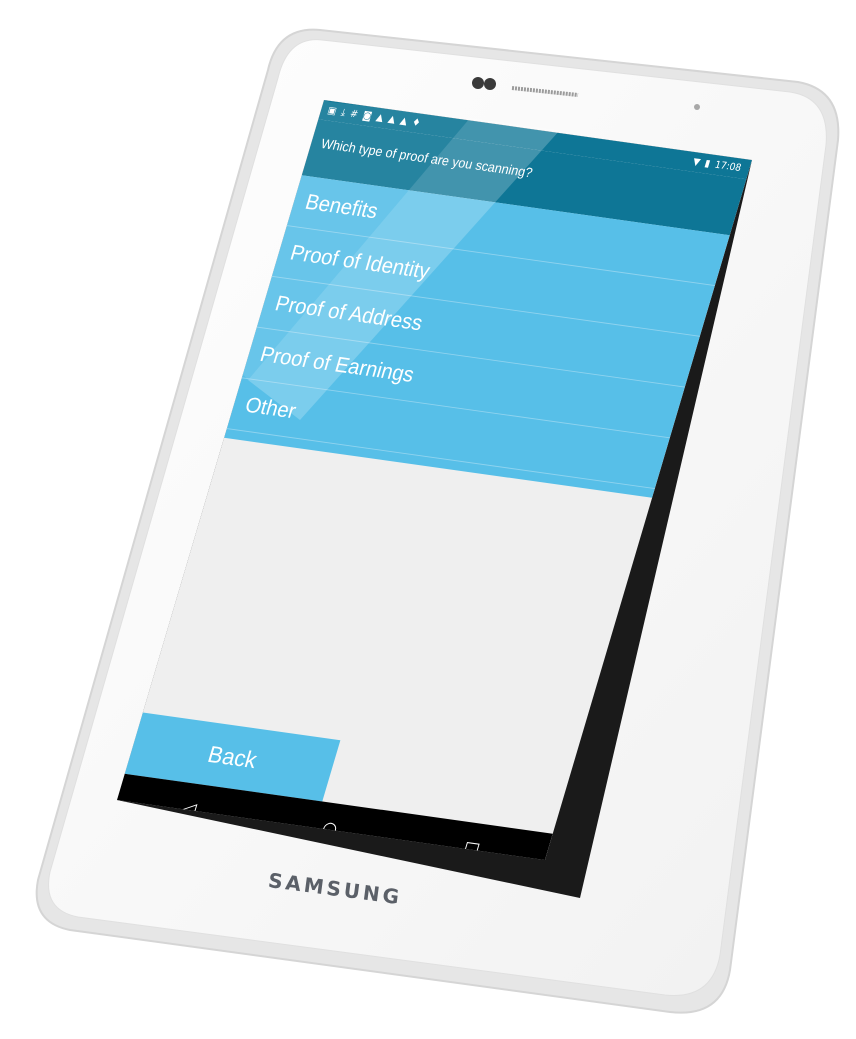  Describe the element at coordinates (728, 166) in the screenshot. I see `status-time: 17:08` at that location.